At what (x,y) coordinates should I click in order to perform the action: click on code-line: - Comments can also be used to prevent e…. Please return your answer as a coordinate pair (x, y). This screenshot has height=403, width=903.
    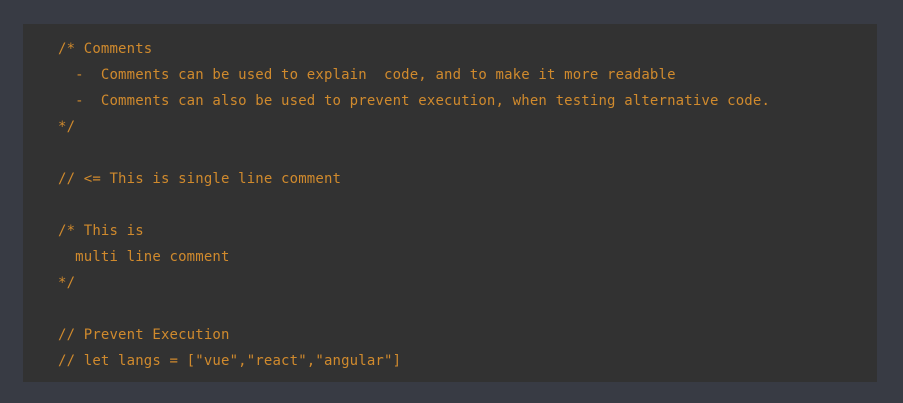
    Looking at the image, I should click on (414, 101).